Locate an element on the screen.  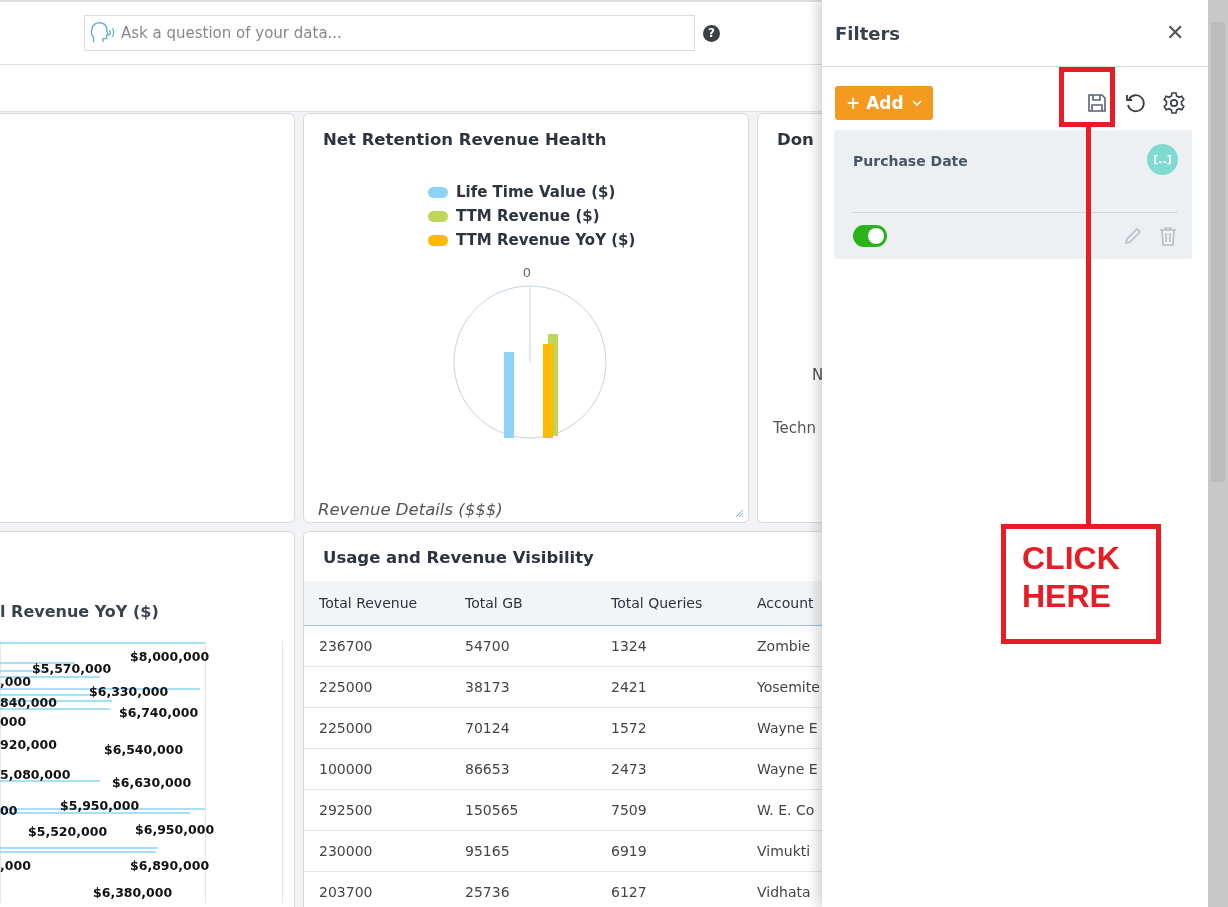
data-label: $8,000,000 is located at coordinates (170, 656).